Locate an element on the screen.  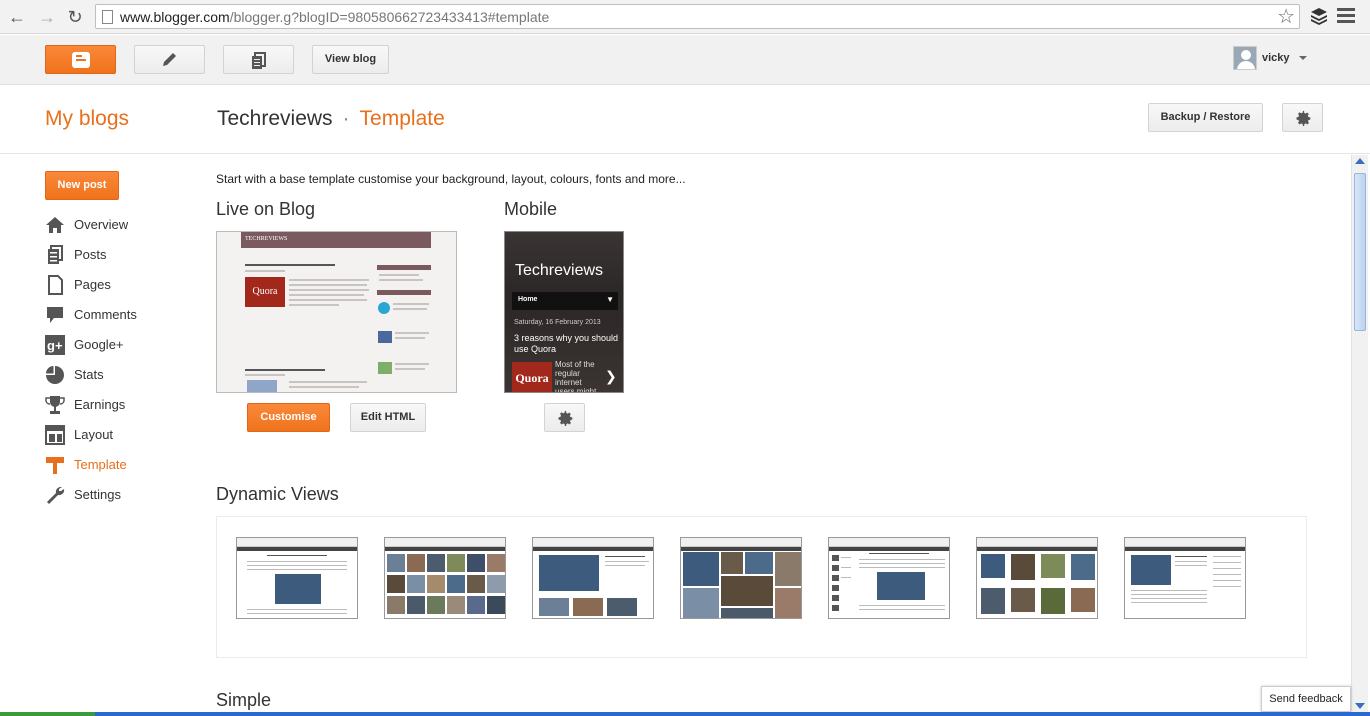
google-plus-icon: g+ is located at coordinates (55, 345).